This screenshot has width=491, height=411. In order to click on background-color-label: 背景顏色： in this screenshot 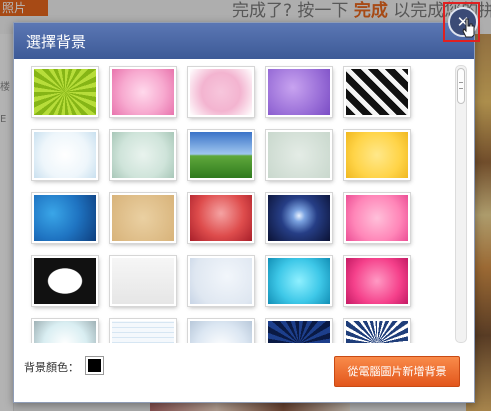, I will do `click(51, 367)`.